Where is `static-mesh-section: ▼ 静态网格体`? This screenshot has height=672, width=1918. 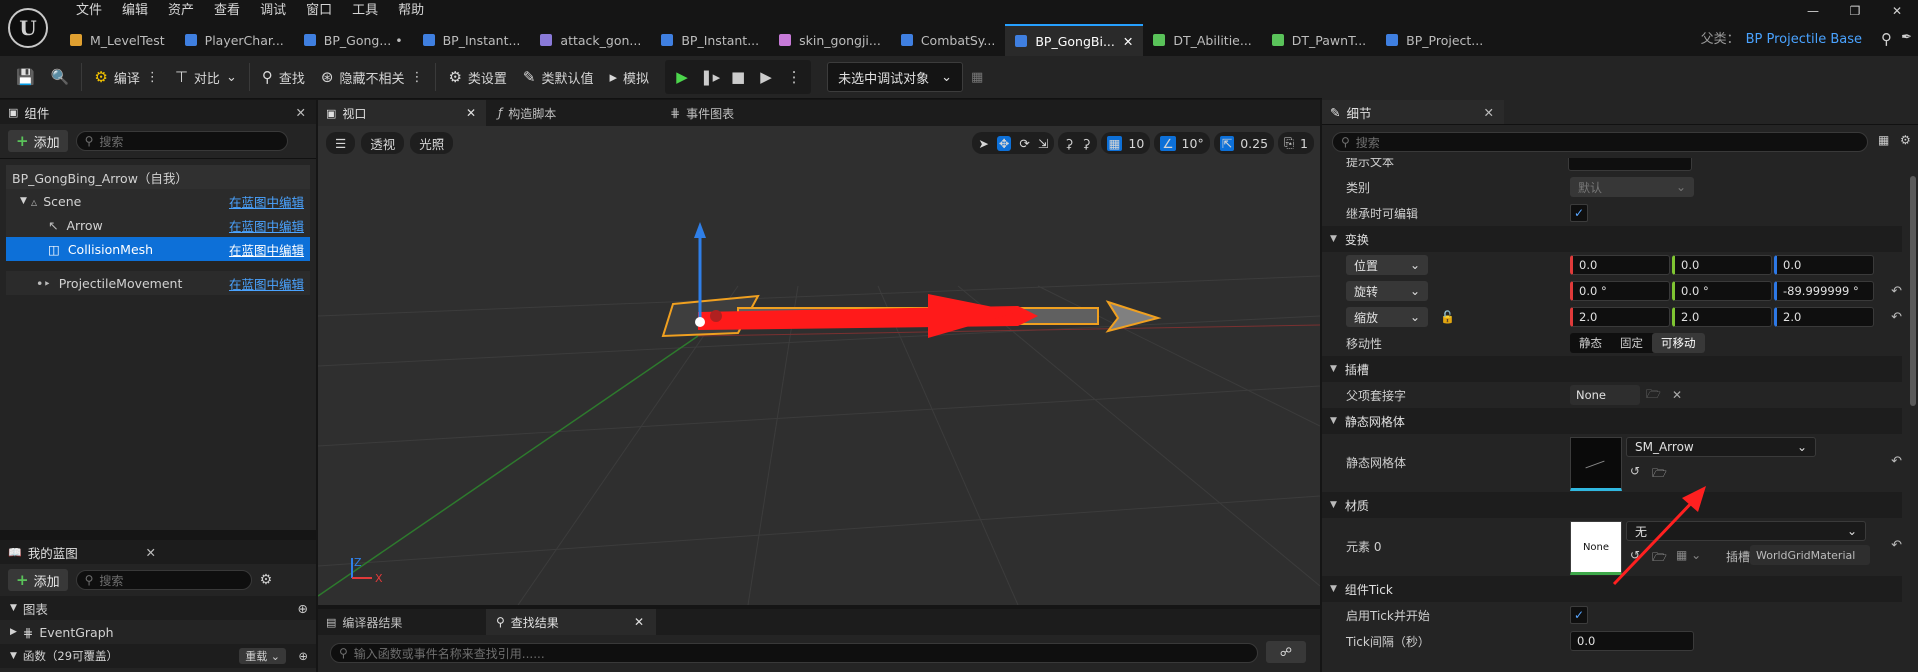 static-mesh-section: ▼ 静态网格体 is located at coordinates (1612, 421).